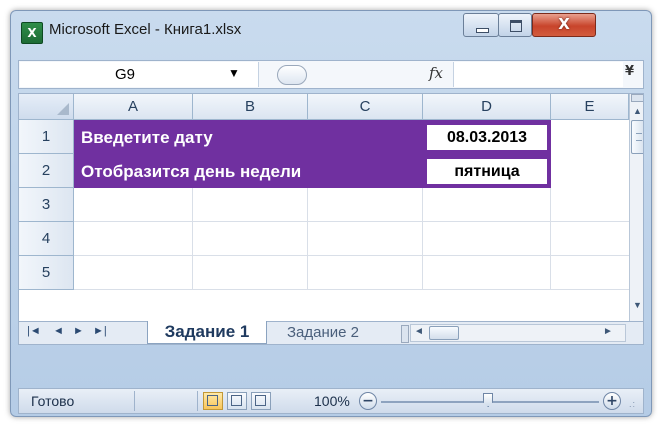 The width and height of the screenshot is (658, 425). I want to click on scroll-down-icon: ▼, so click(637, 305).